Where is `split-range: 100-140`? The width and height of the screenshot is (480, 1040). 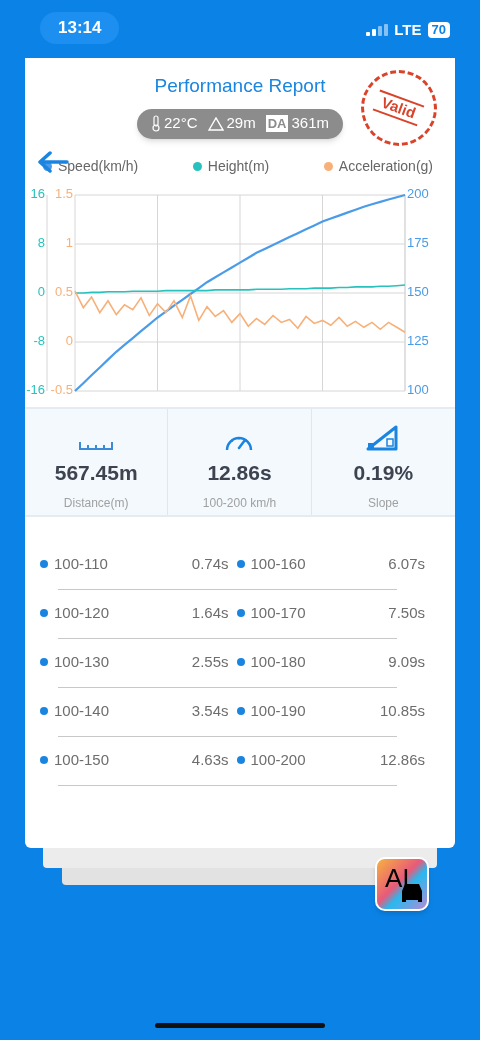
split-range: 100-140 is located at coordinates (82, 710).